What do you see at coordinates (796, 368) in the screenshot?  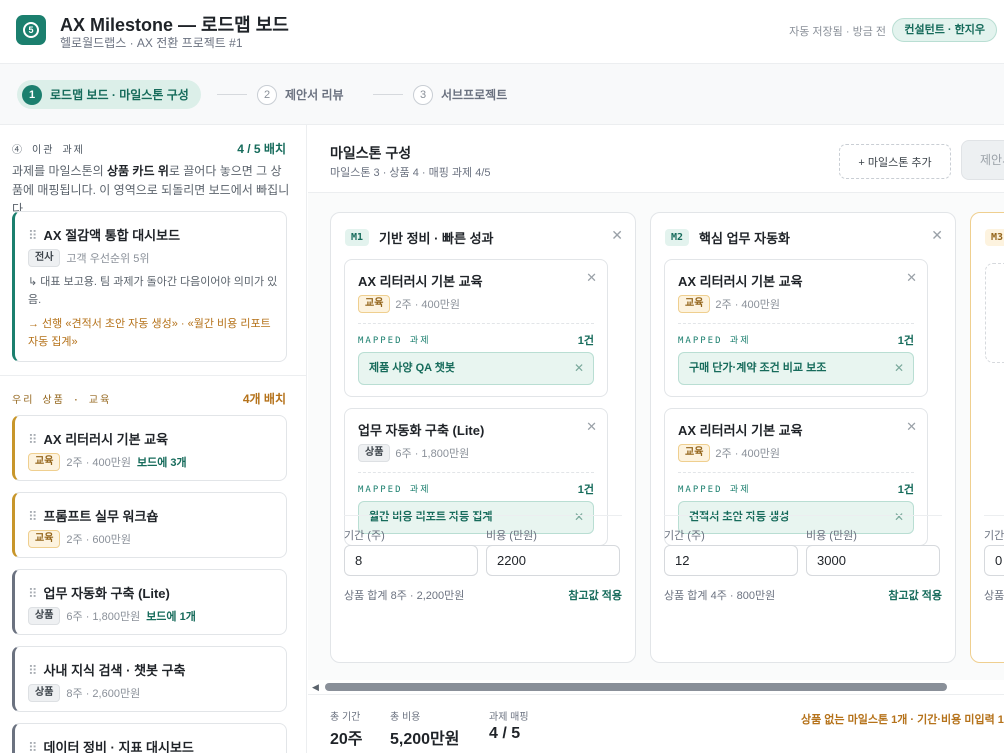 I see `mapped-task-chip: 구매 단가·계약 조건 비교 보조 ✕` at bounding box center [796, 368].